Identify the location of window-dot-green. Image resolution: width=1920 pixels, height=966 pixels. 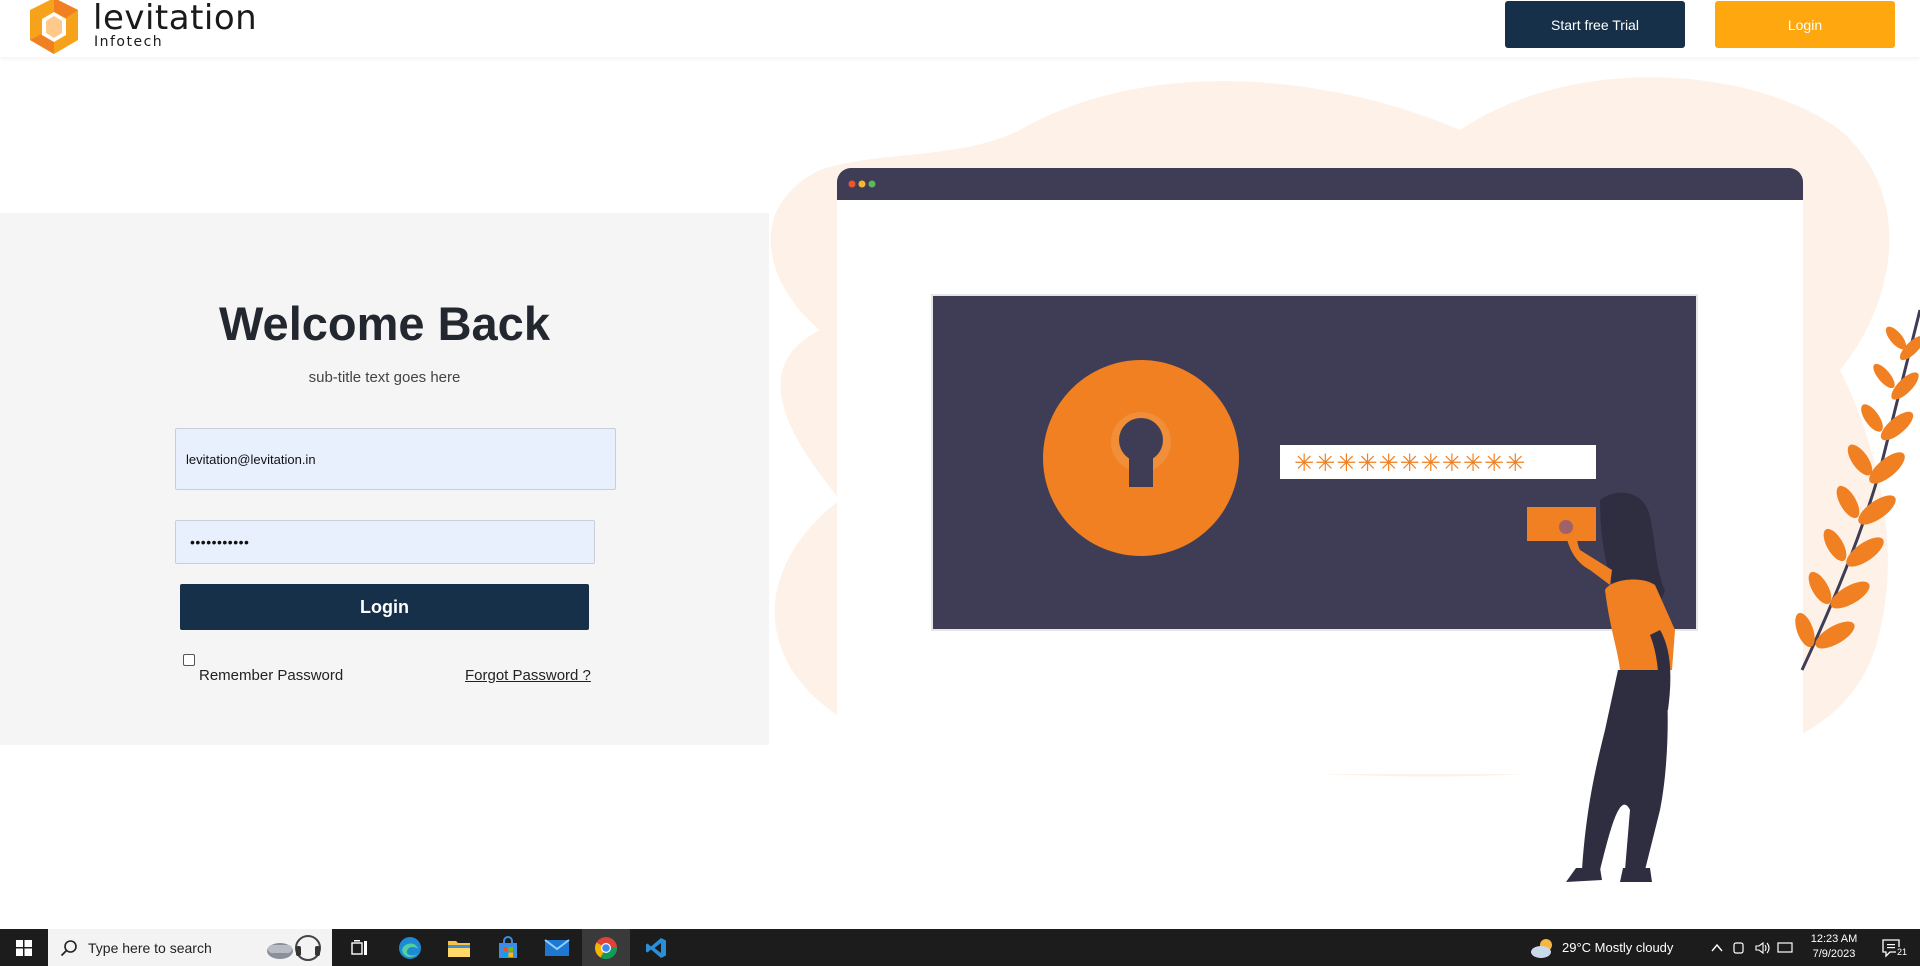
(872, 184).